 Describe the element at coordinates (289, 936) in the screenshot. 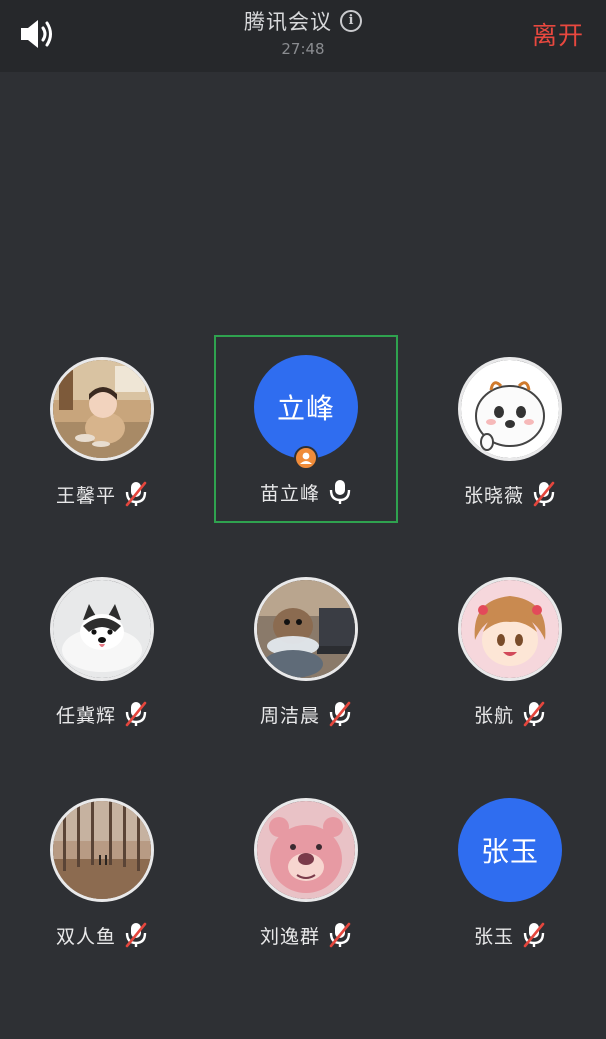

I see `participant-name: 刘逸群` at that location.